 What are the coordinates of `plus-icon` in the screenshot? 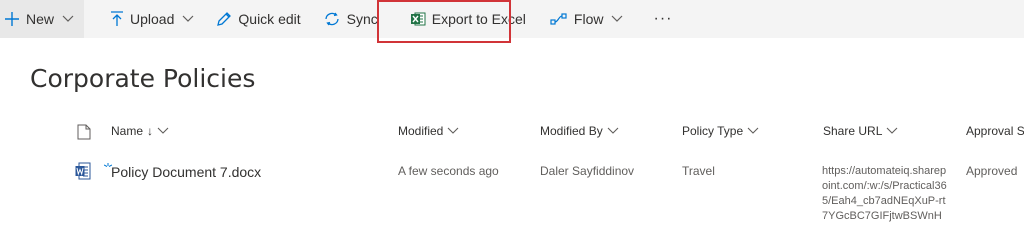 It's located at (12, 19).